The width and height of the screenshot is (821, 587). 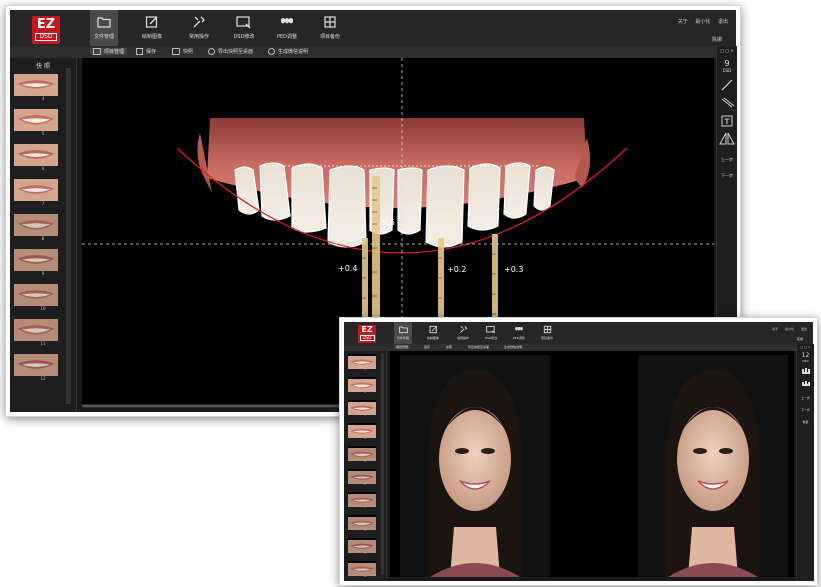 I want to click on folder-icon, so click(x=403, y=330).